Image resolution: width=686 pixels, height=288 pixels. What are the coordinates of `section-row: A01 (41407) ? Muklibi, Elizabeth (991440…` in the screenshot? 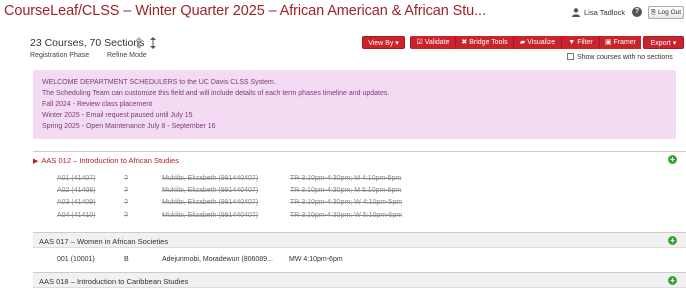 It's located at (359, 181).